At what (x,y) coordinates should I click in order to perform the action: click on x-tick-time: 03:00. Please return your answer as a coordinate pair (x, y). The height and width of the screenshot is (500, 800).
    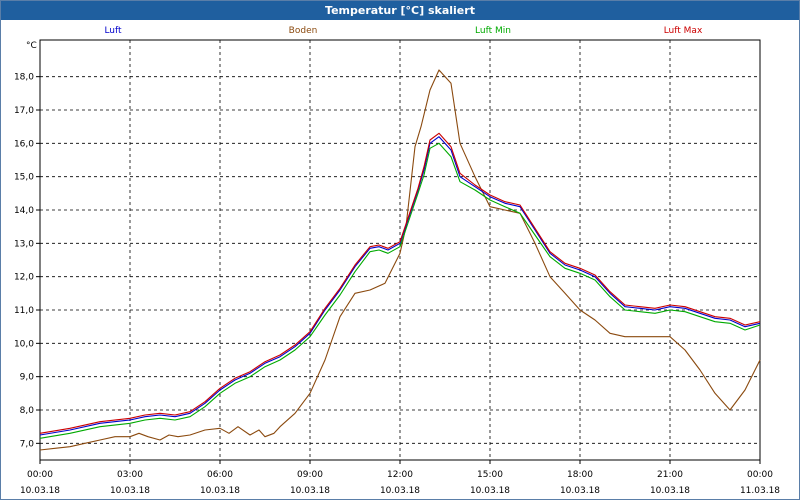
    Looking at the image, I should click on (130, 475).